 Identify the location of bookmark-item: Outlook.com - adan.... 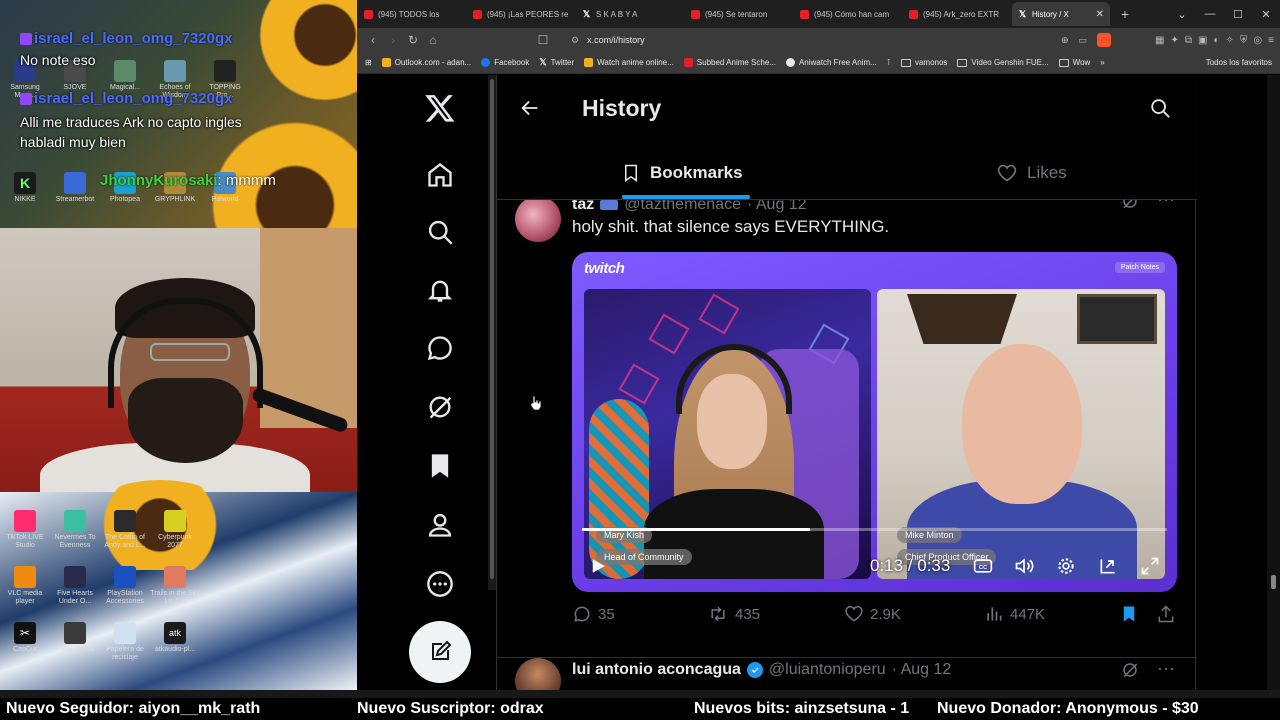
(426, 62).